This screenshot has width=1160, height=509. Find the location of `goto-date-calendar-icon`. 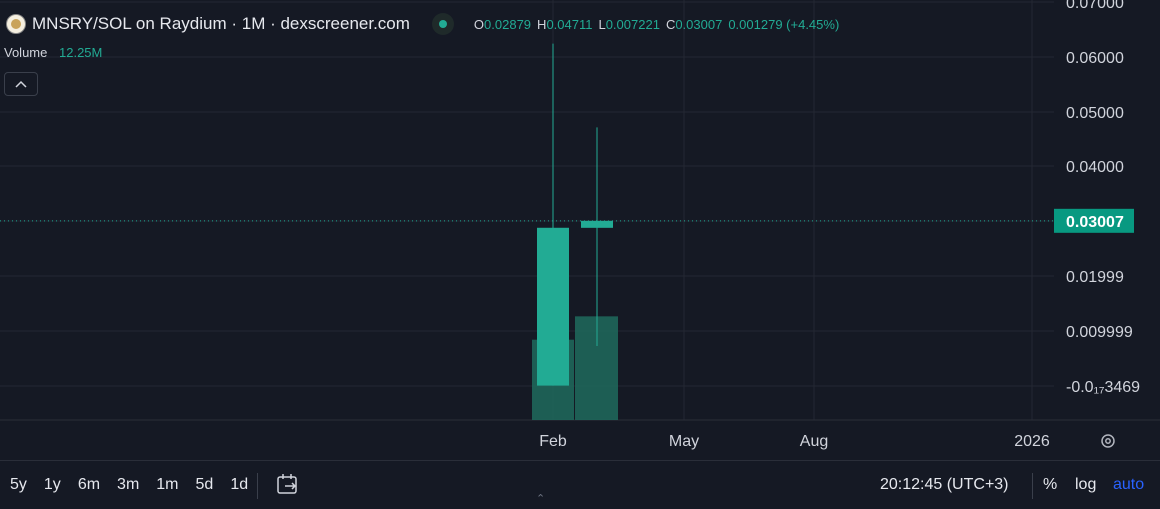

goto-date-calendar-icon is located at coordinates (288, 485).